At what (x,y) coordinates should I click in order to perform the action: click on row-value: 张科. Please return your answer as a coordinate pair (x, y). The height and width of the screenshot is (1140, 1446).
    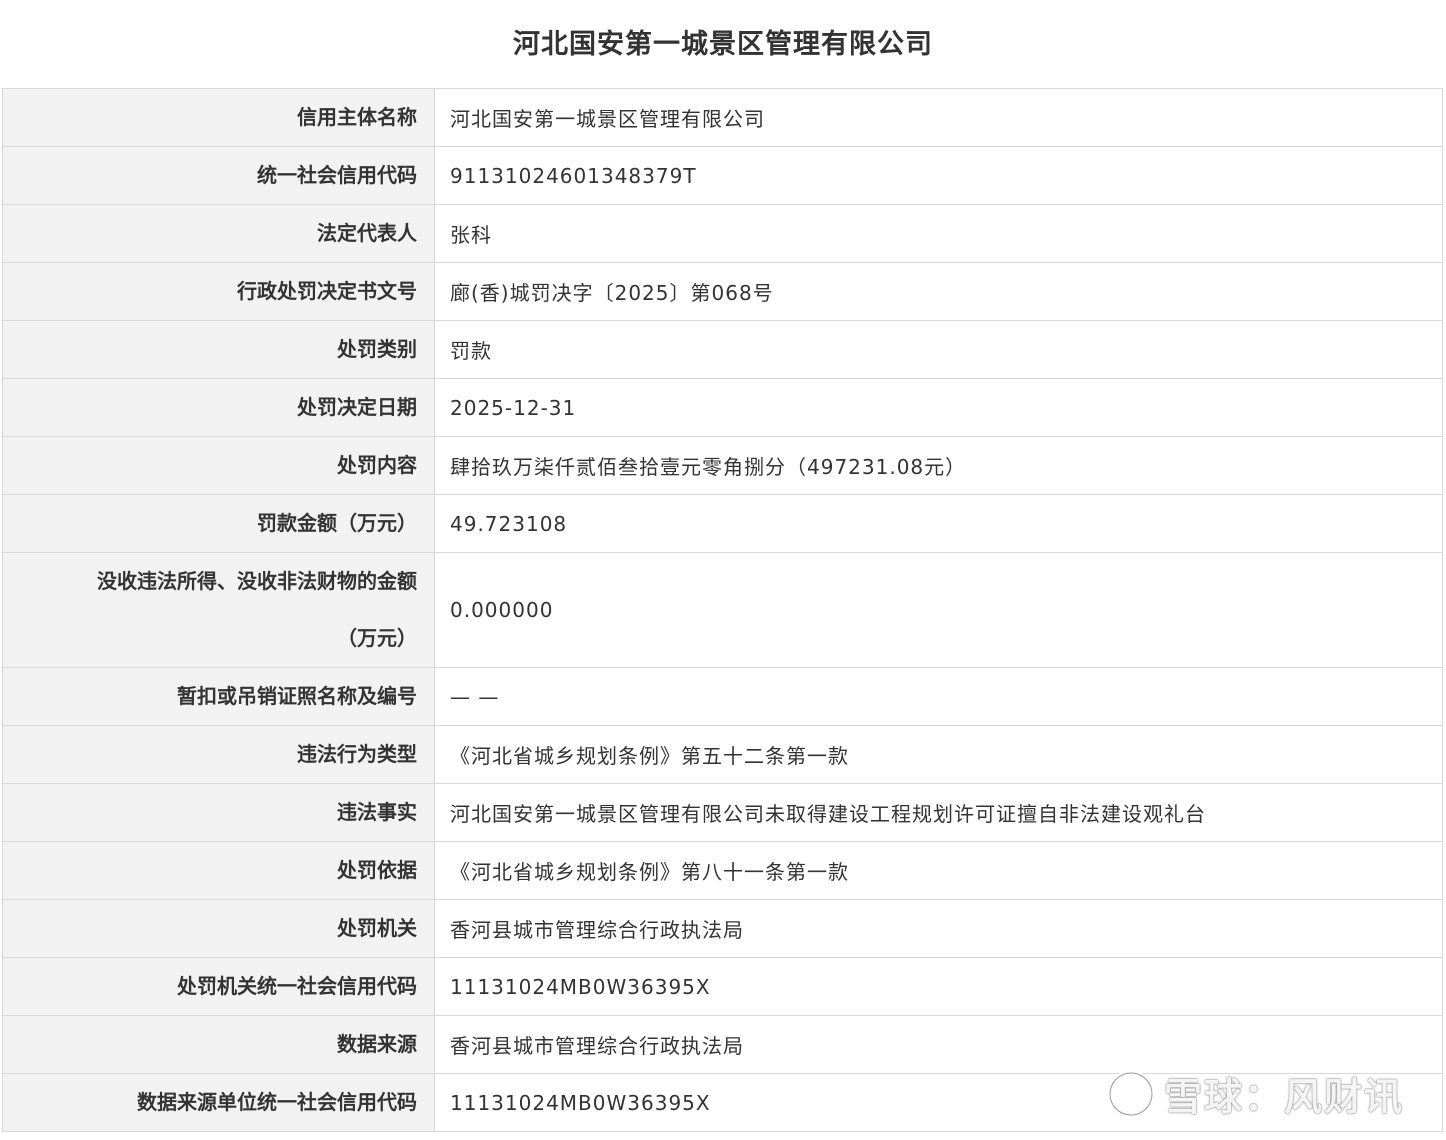
    Looking at the image, I should click on (938, 233).